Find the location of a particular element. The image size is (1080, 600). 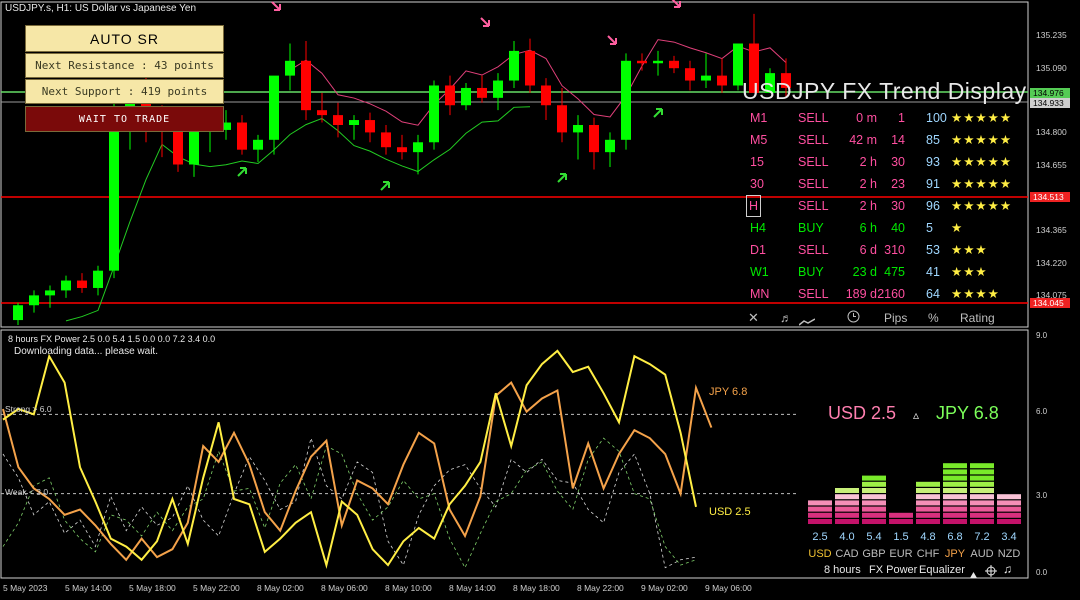

trend-row-h: H SELL 2 h 30 96 ★★★★★ is located at coordinates (887, 206).